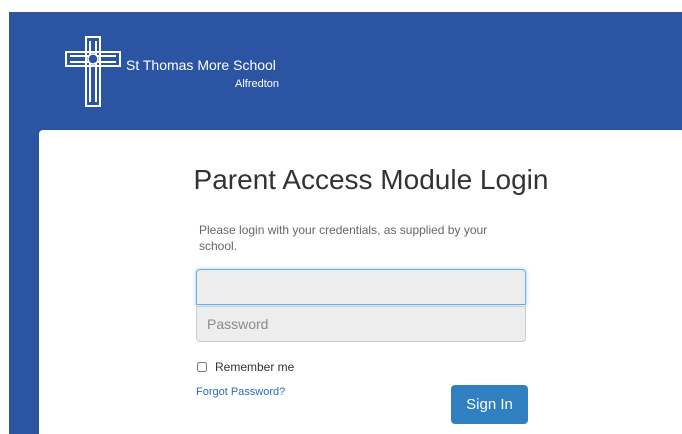 The height and width of the screenshot is (434, 682). What do you see at coordinates (201, 65) in the screenshot?
I see `school-name: St Thomas More School` at bounding box center [201, 65].